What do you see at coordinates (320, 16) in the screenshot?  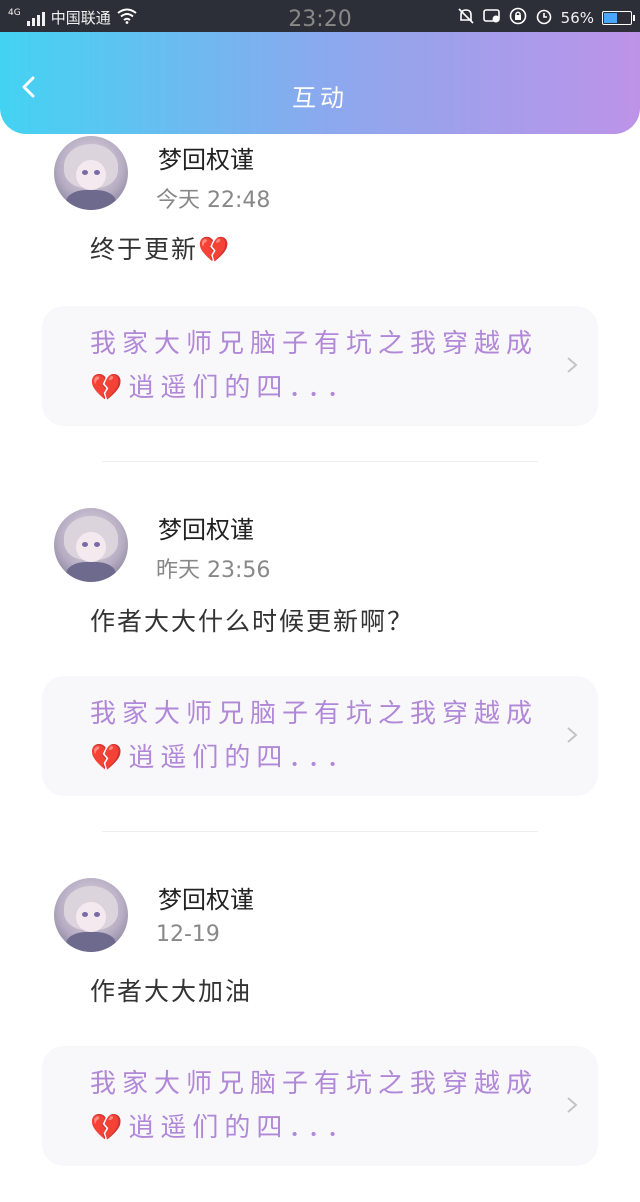 I see `status-bar: 4G 中国联通 23:20 56%` at bounding box center [320, 16].